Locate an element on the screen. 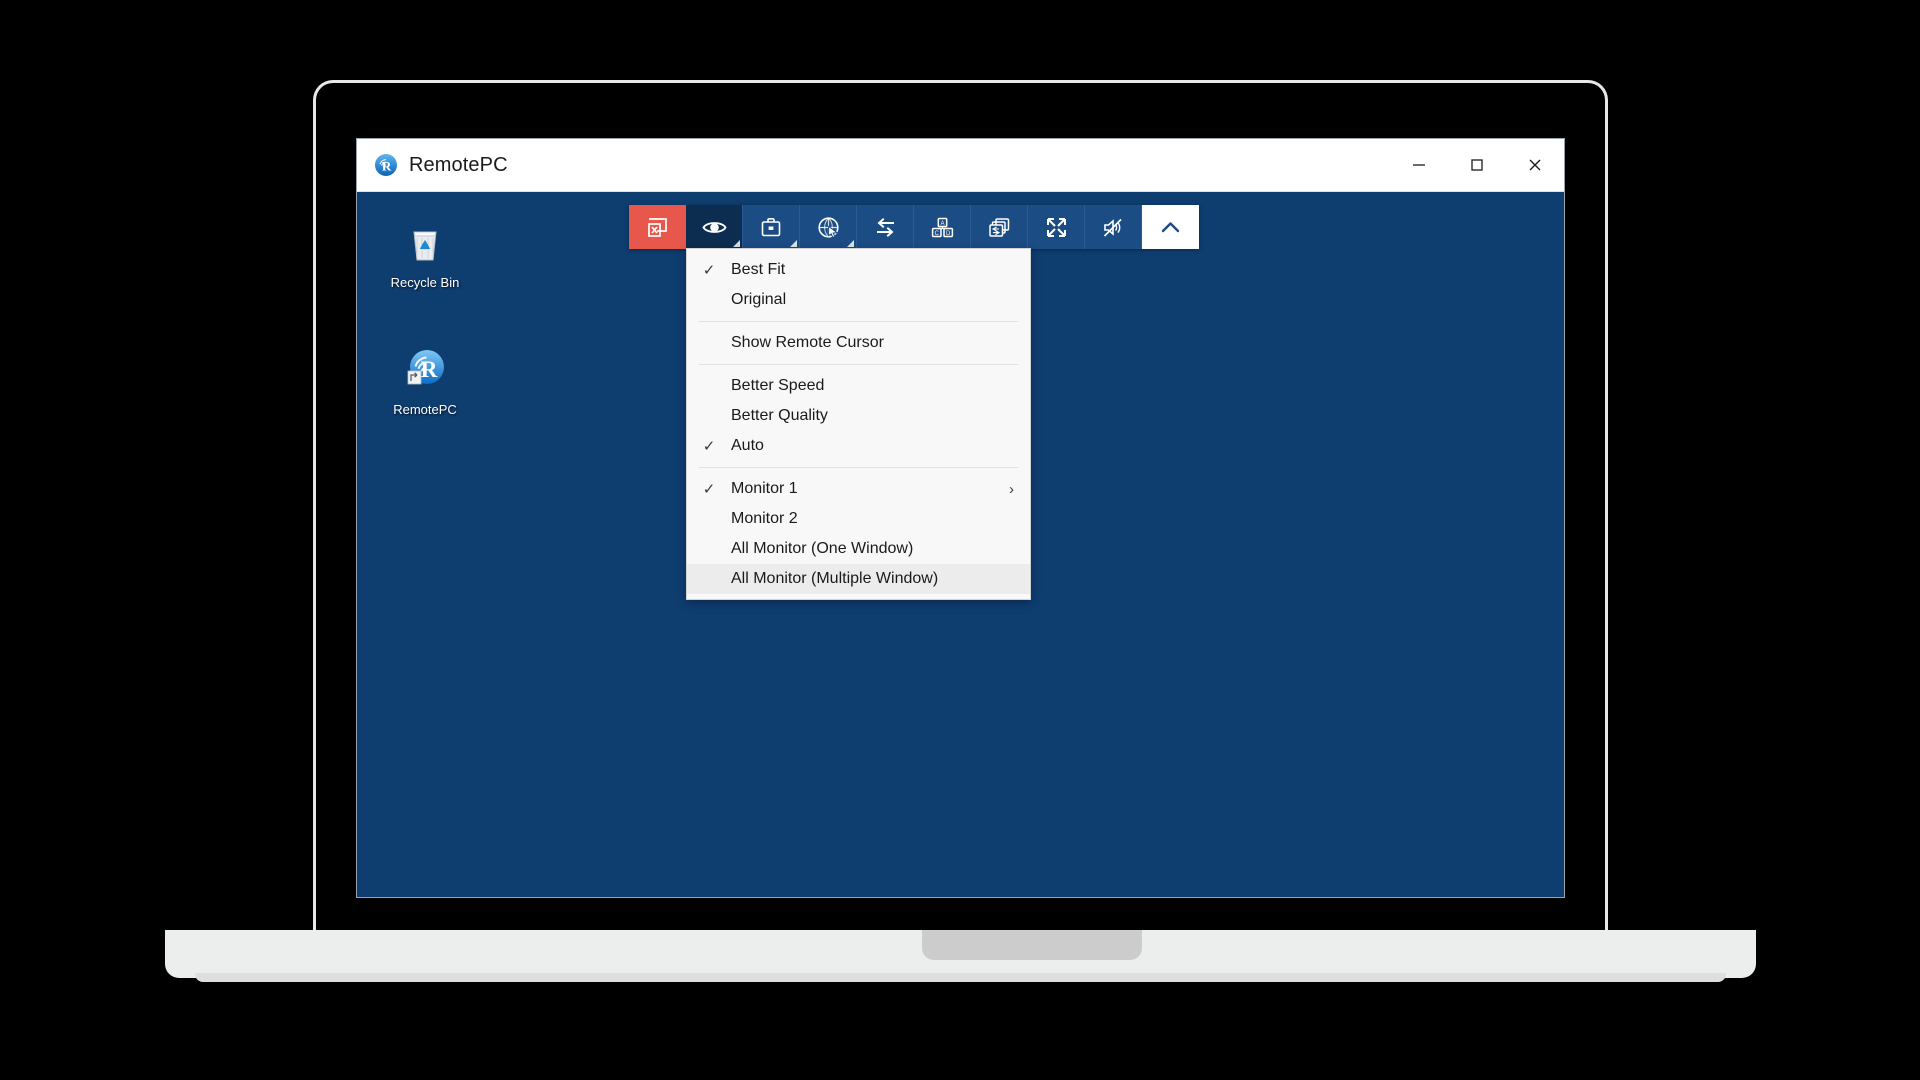 The height and width of the screenshot is (1080, 1920). menu-item-label: Better Speed is located at coordinates (778, 385).